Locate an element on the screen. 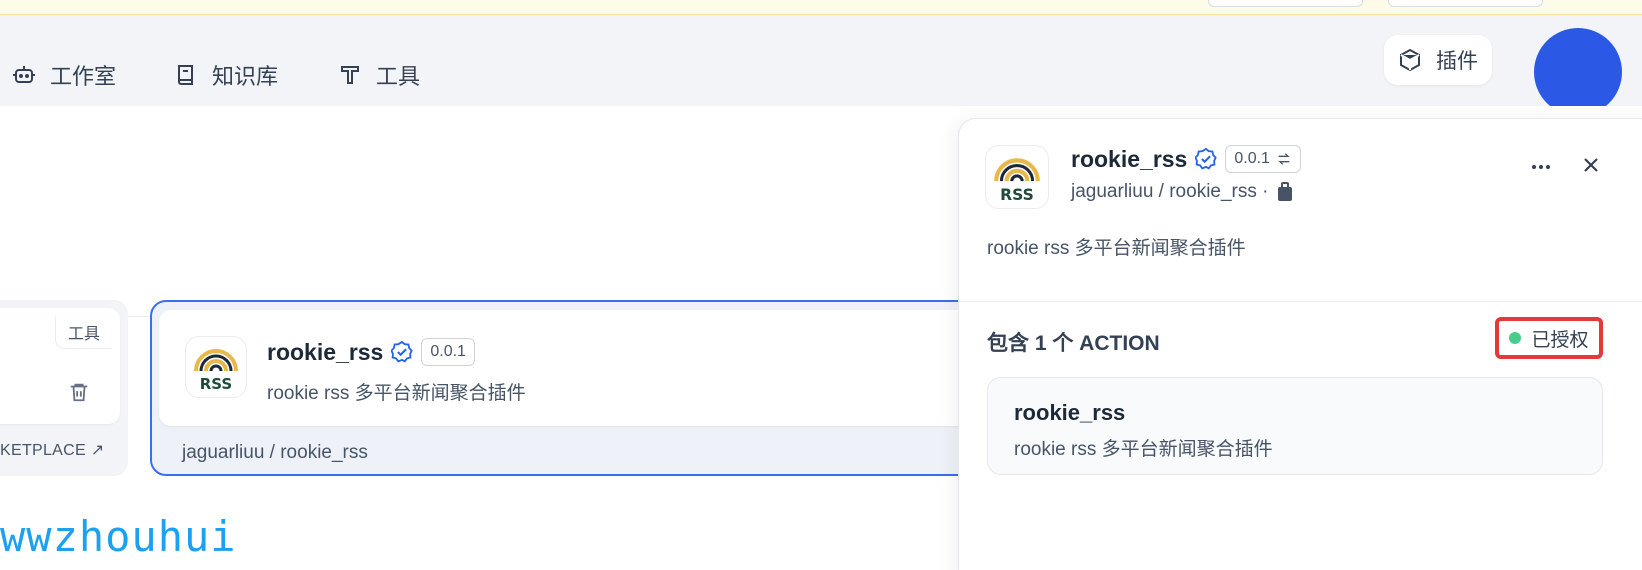 This screenshot has height=570, width=1642. close-icon is located at coordinates (1591, 165).